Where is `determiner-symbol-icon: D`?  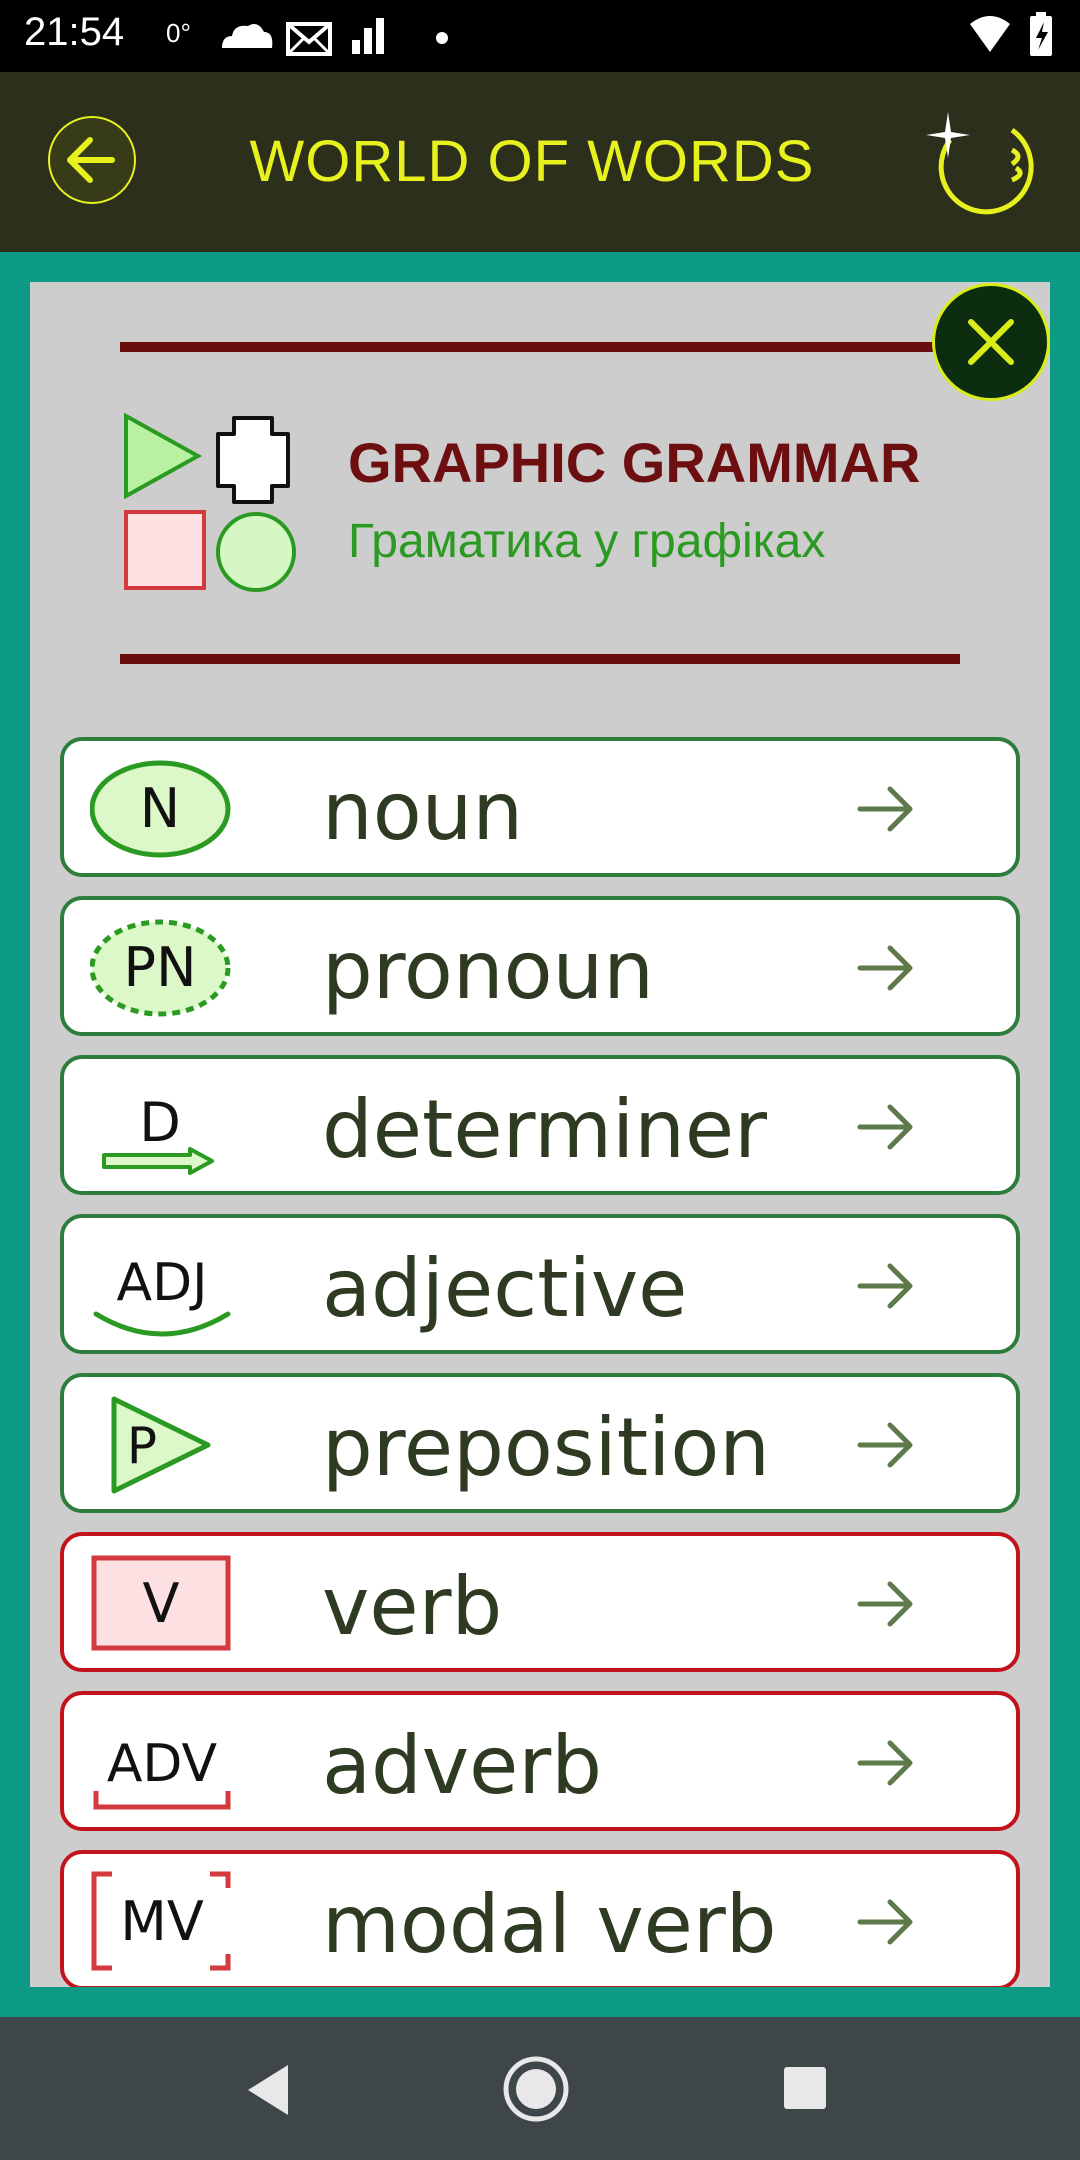
determiner-symbol-icon: D is located at coordinates (158, 1133).